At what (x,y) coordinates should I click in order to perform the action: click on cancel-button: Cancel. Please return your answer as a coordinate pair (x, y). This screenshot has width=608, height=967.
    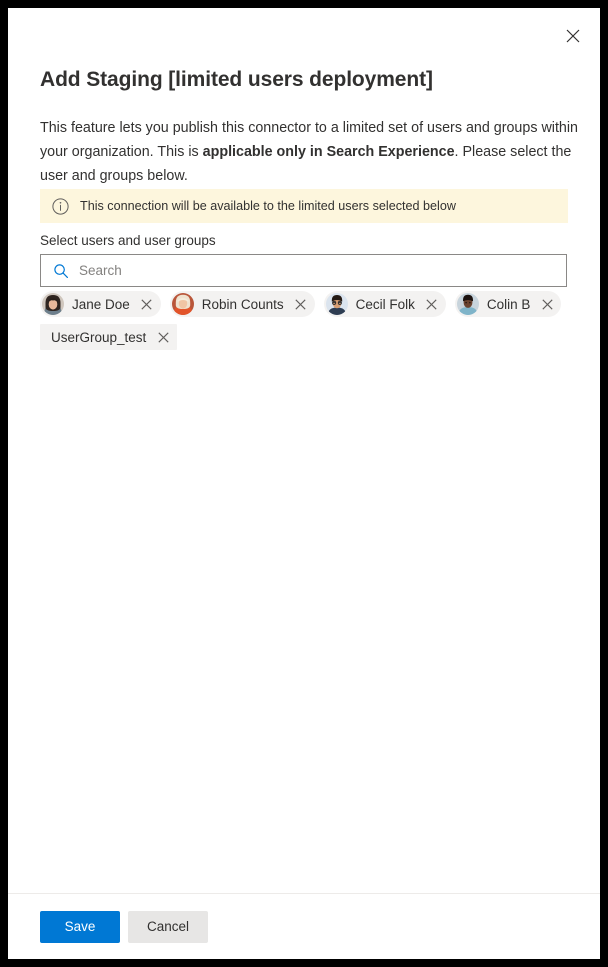
    Looking at the image, I should click on (168, 926).